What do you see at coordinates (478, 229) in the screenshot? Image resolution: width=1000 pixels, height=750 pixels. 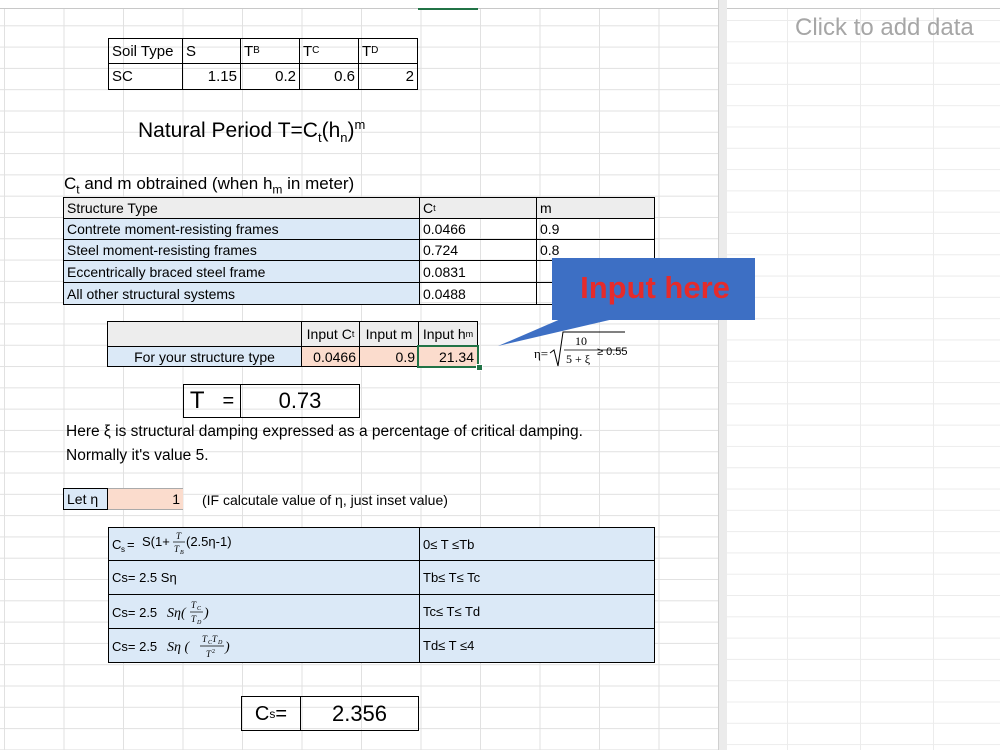 I see `structure-ct-cell: 0.0466` at bounding box center [478, 229].